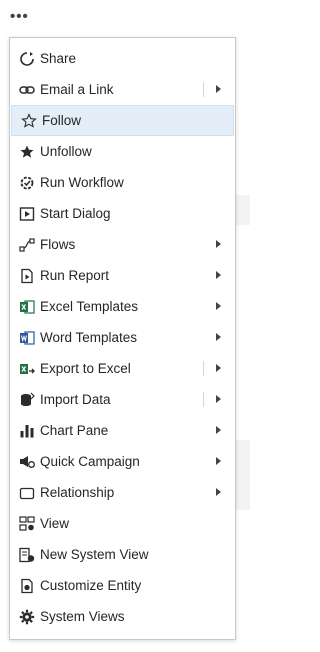 Image resolution: width=320 pixels, height=652 pixels. I want to click on menu-item-label: Start Dialog, so click(75, 213).